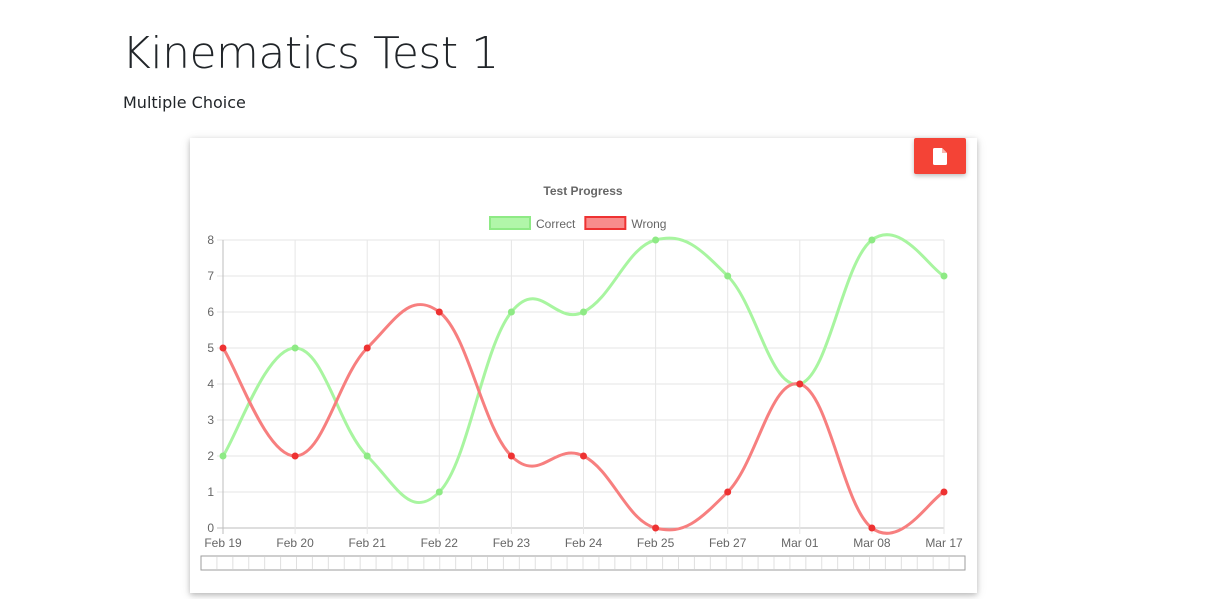 This screenshot has height=599, width=1209. I want to click on y-tick-label: 0, so click(210, 528).